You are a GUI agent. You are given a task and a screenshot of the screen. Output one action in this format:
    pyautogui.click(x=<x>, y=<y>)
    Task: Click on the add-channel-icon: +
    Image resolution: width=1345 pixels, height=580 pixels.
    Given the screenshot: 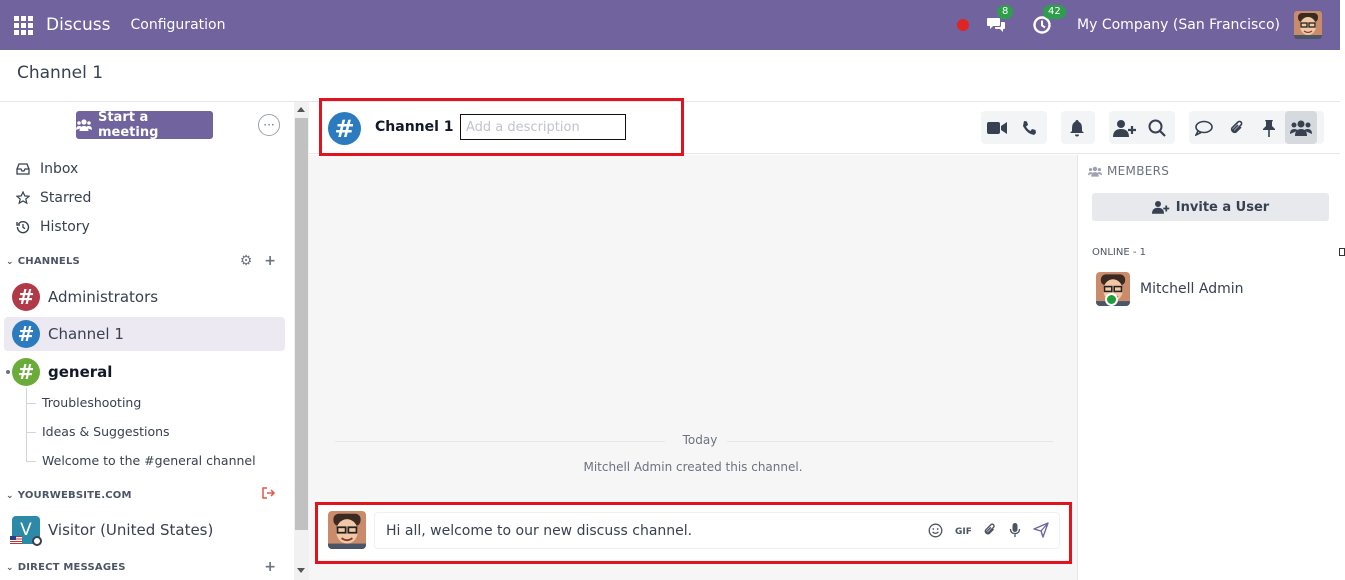 What is the action you would take?
    pyautogui.click(x=270, y=261)
    